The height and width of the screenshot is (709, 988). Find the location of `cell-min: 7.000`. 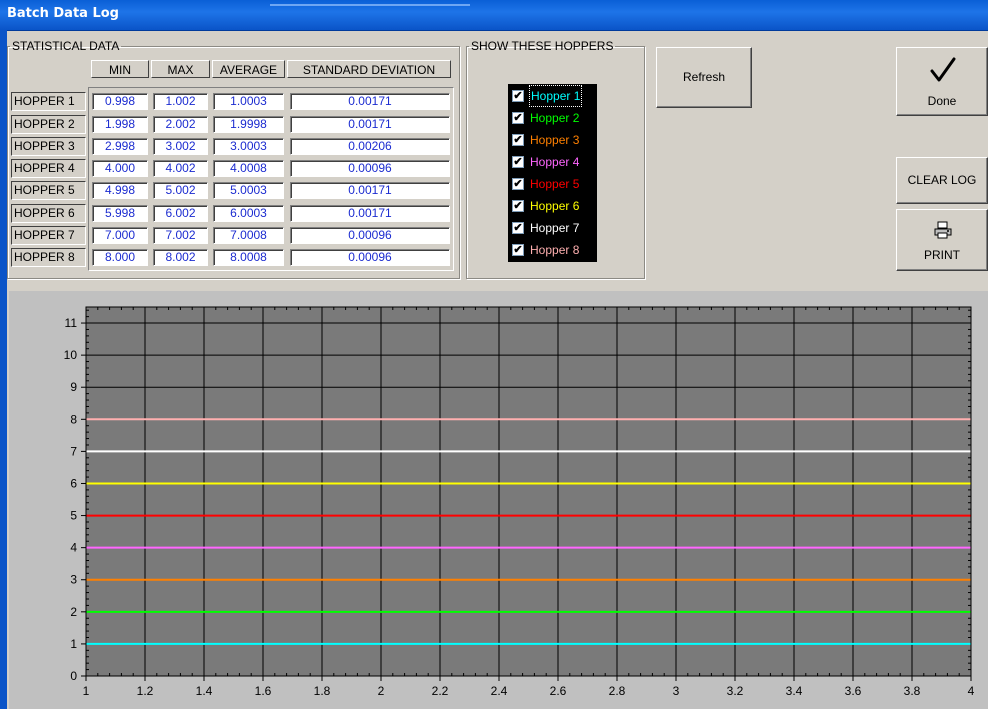

cell-min: 7.000 is located at coordinates (120, 235).